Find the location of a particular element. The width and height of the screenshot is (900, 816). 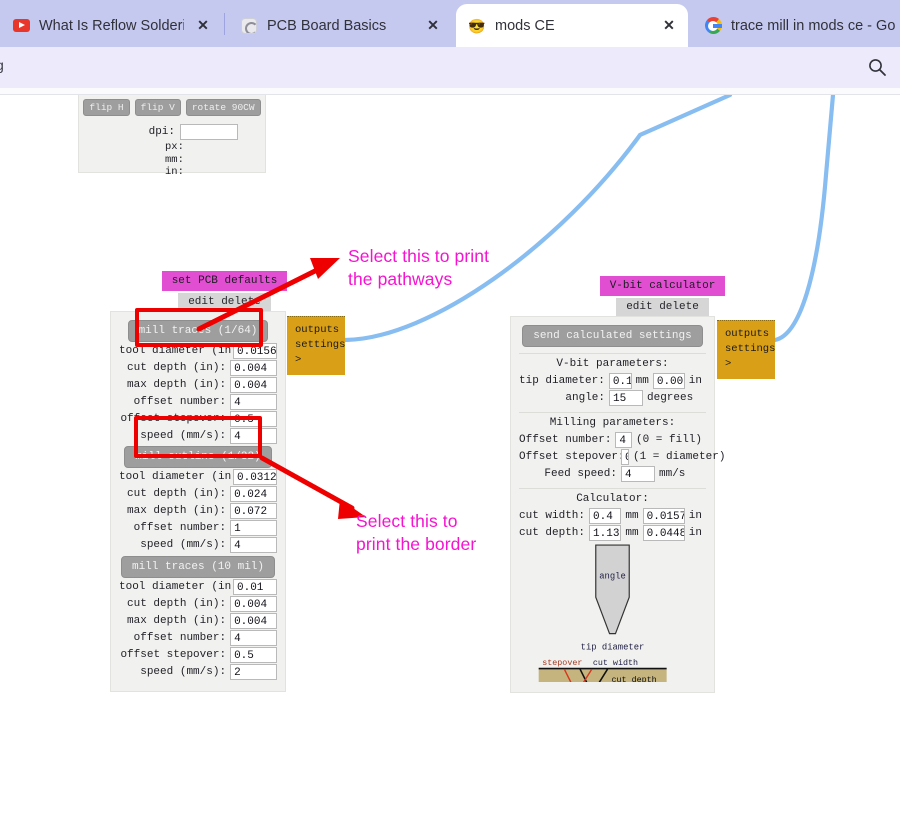

tool-diameter-input: 0.0156 is located at coordinates (255, 351).